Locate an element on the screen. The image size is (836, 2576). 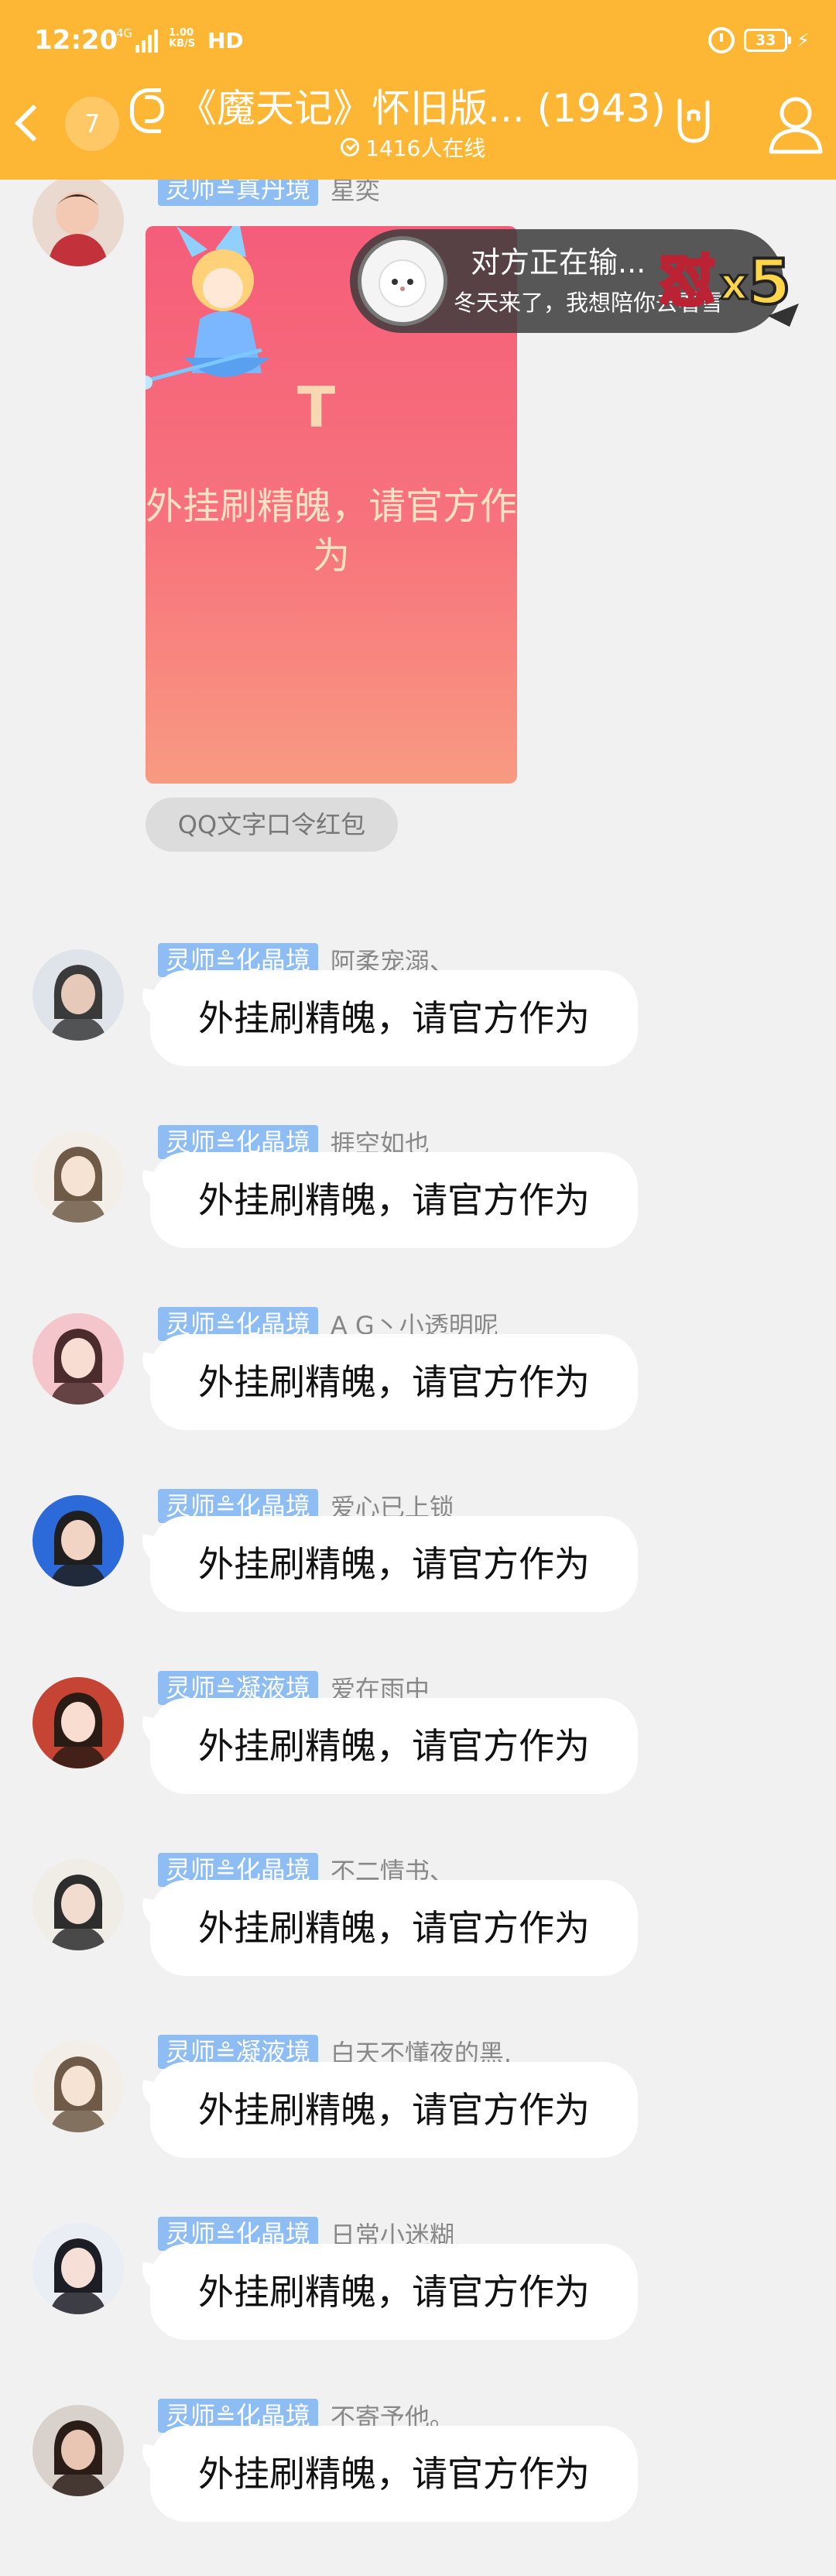
sender-line: 灵师≗真丹境 星奕 is located at coordinates (269, 194).